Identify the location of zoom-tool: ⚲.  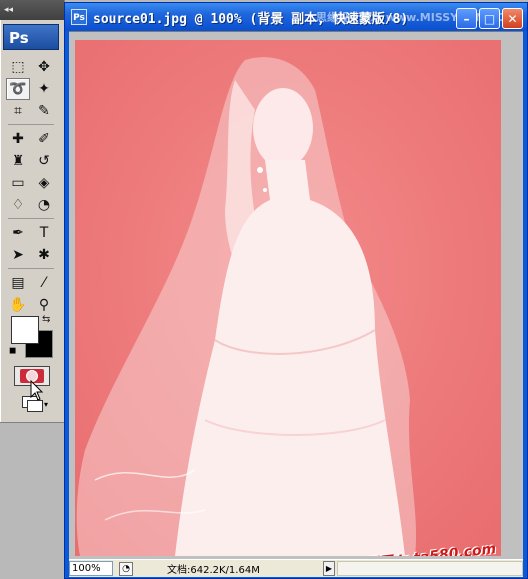
(44, 305).